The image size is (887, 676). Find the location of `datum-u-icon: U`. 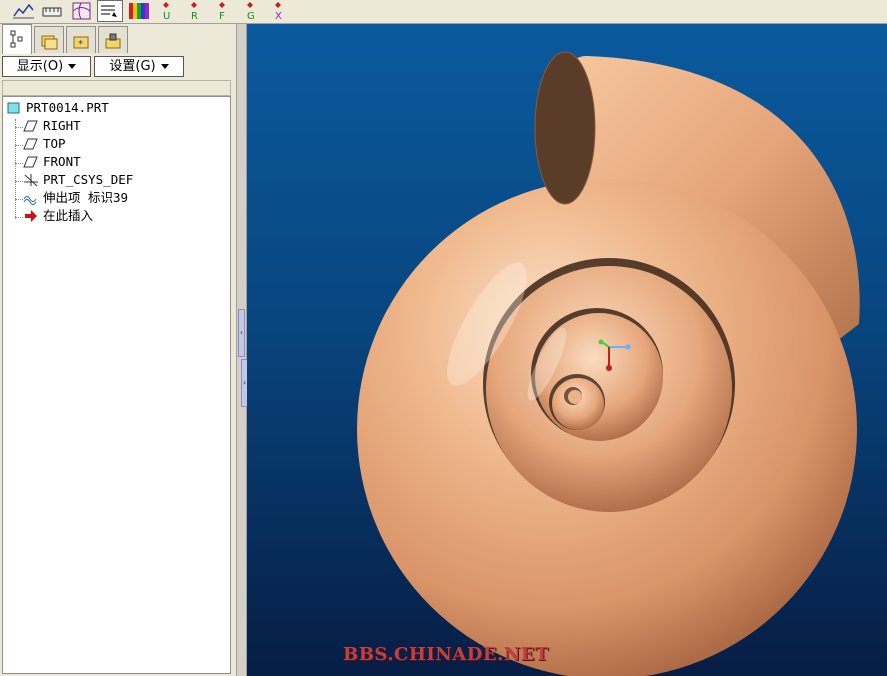

datum-u-icon: U is located at coordinates (169, 11).